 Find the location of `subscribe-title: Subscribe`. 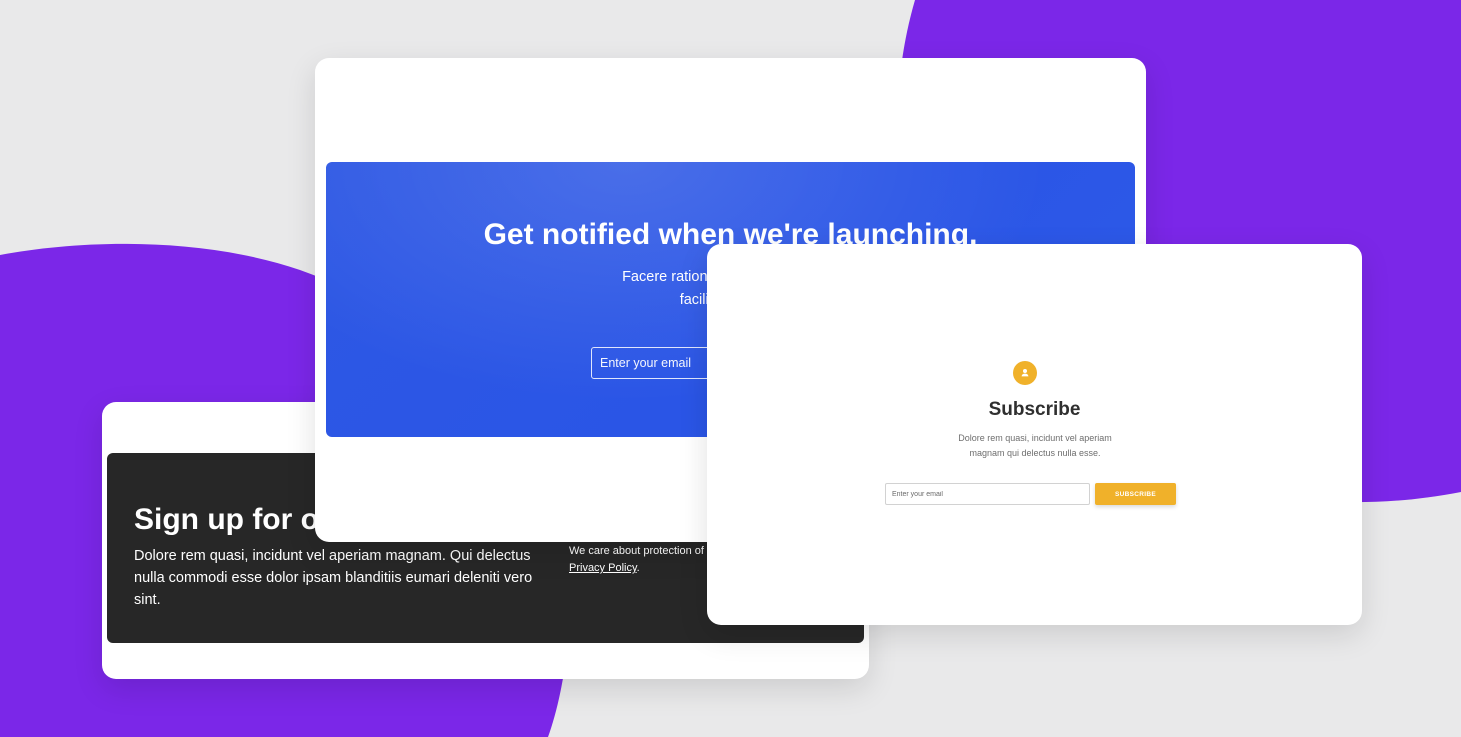

subscribe-title: Subscribe is located at coordinates (1034, 409).